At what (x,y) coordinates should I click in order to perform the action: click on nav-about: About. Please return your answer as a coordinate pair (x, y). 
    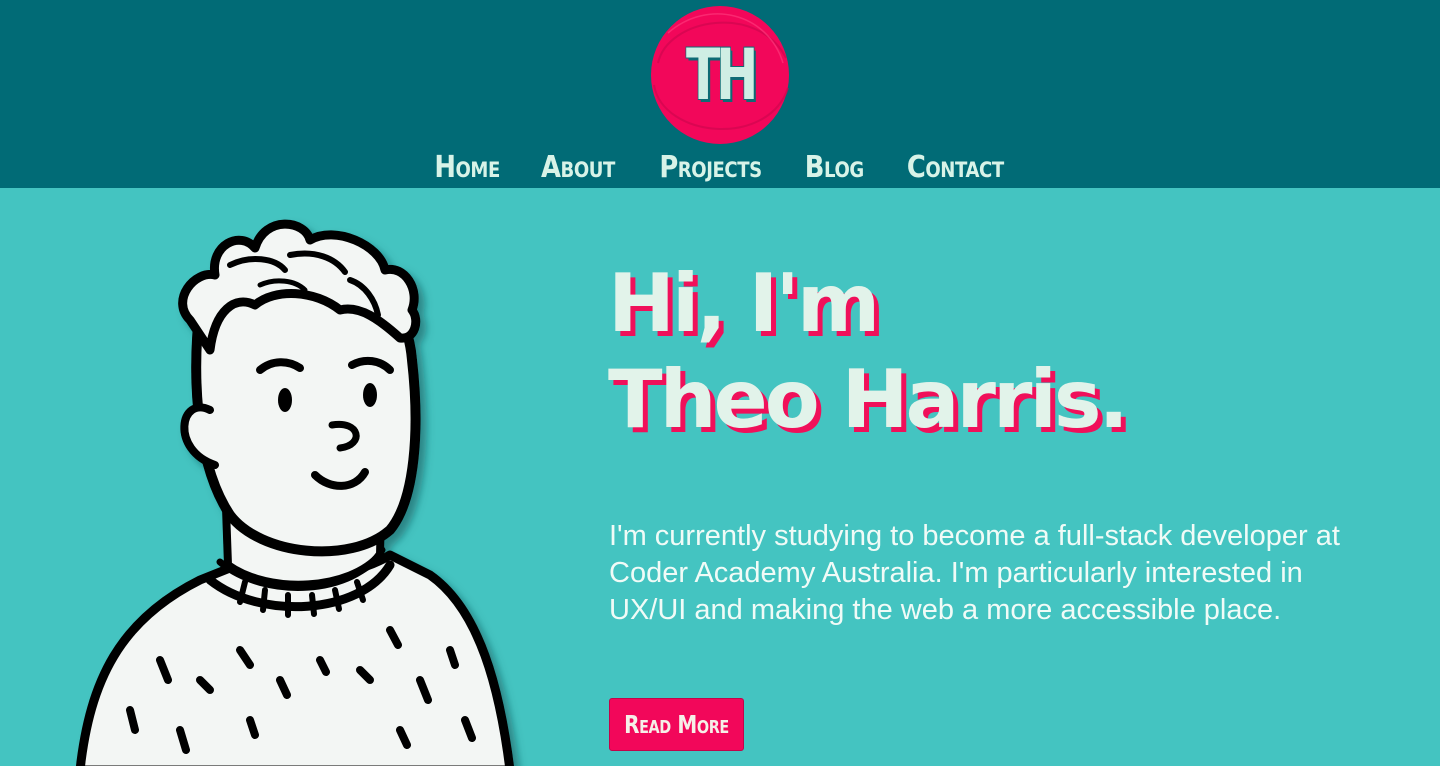
    Looking at the image, I should click on (578, 168).